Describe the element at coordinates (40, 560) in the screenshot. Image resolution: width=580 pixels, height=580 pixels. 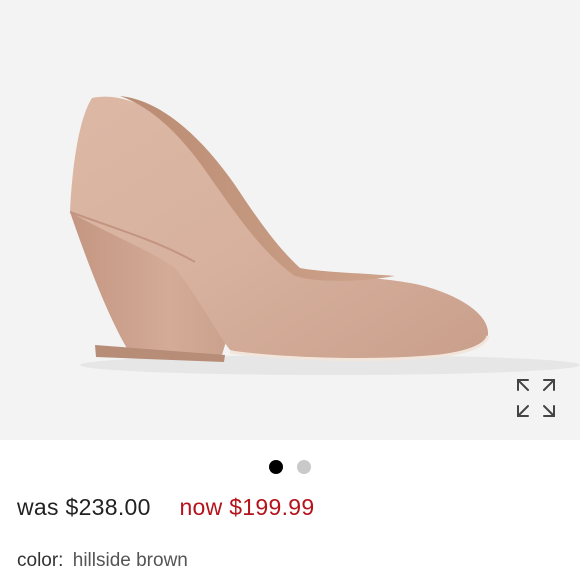
I see `color-label: color:` at that location.